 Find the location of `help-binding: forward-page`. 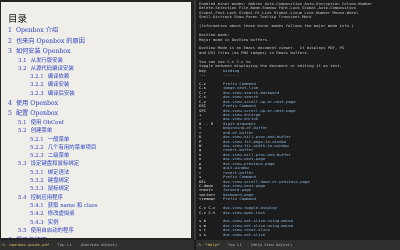

help-binding: forward-page is located at coordinates (237, 190).